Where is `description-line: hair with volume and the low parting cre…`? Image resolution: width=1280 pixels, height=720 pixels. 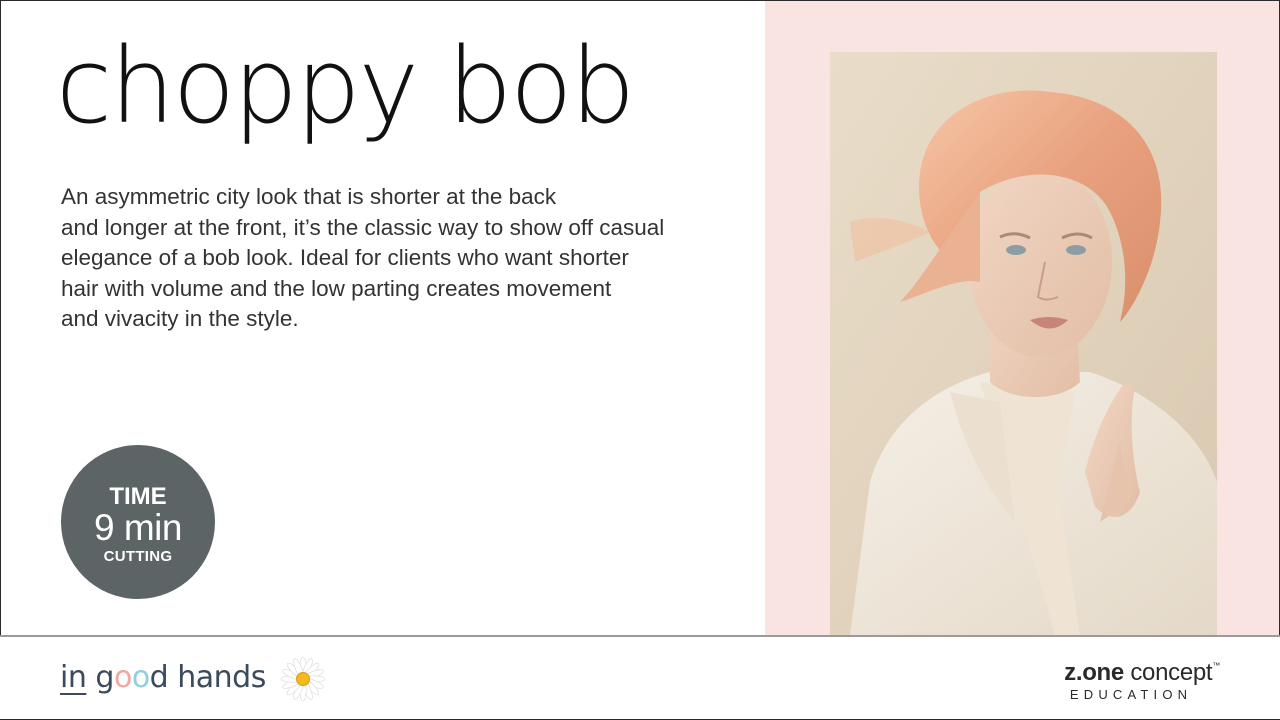 description-line: hair with volume and the low parting cre… is located at coordinates (336, 288).